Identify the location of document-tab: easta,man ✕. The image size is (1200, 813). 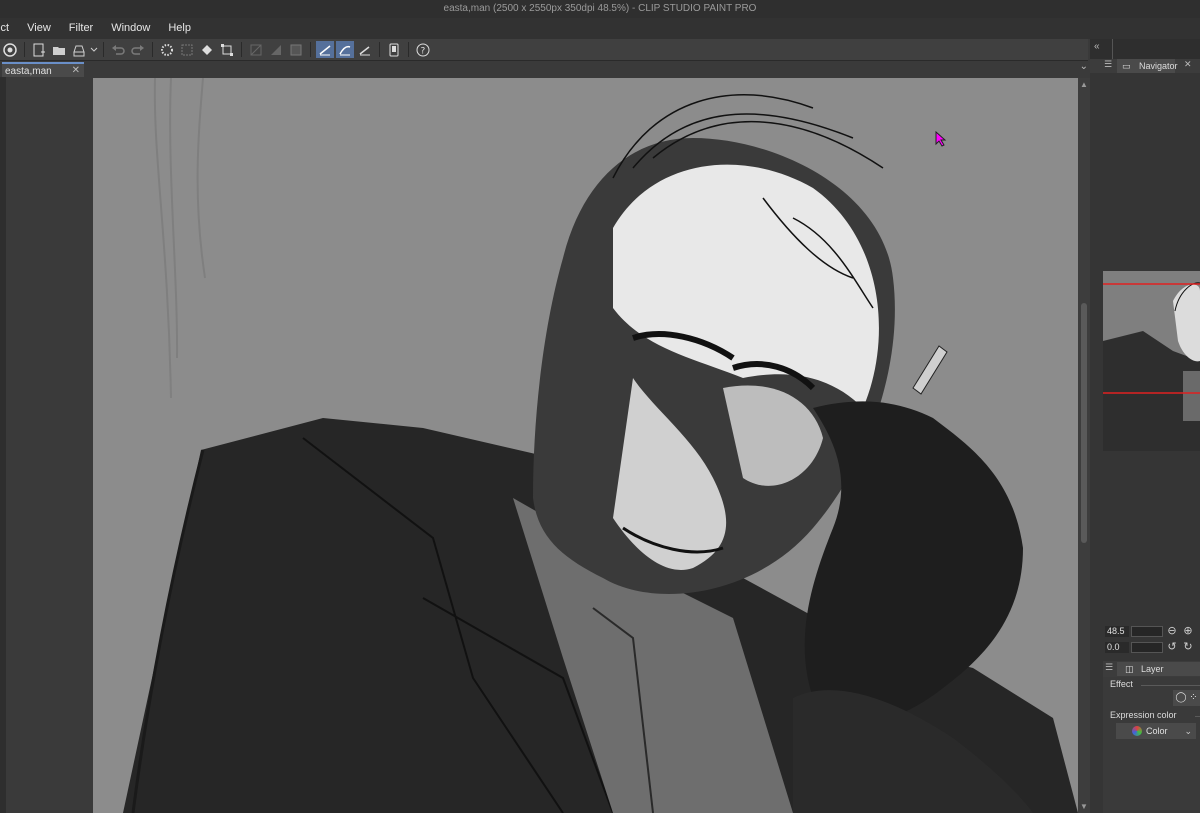
(43, 69).